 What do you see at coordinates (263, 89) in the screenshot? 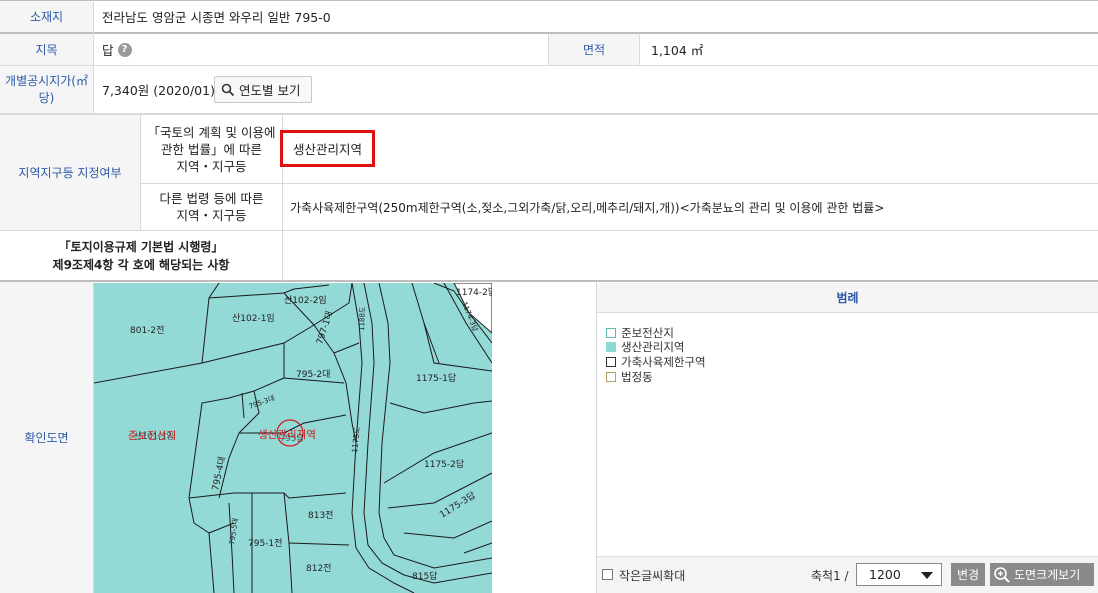
I see `year-view-button: 연도별 보기` at bounding box center [263, 89].